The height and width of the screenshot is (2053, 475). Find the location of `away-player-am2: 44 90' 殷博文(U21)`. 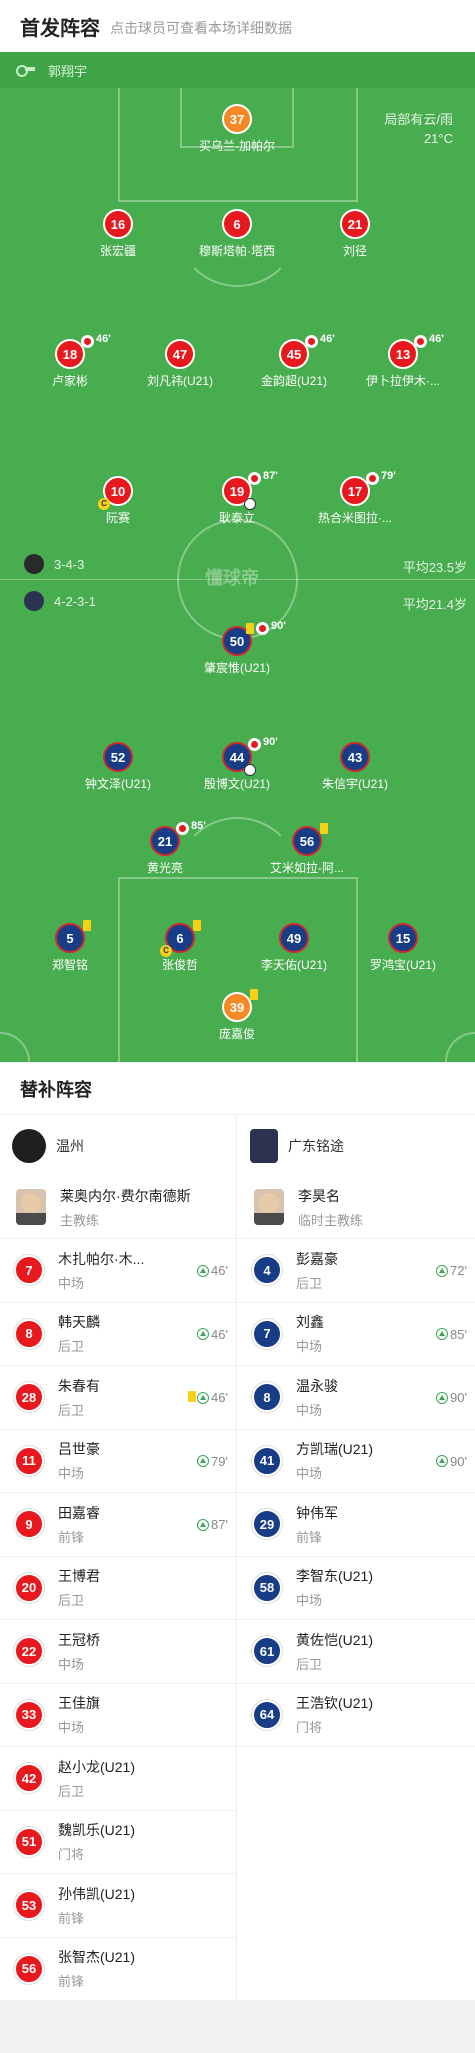

away-player-am2: 44 90' 殷博文(U21) is located at coordinates (237, 764).